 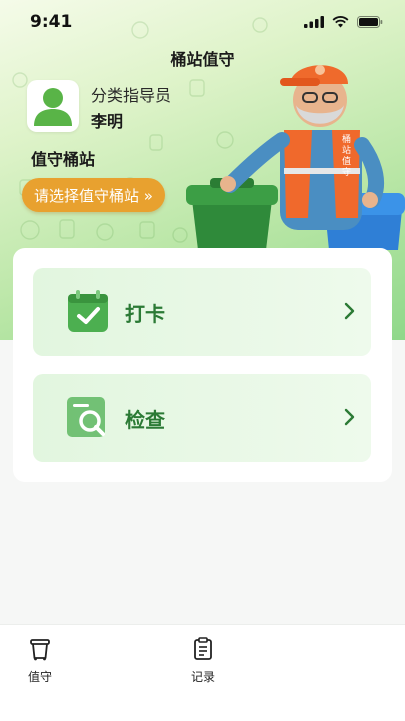 What do you see at coordinates (202, 22) in the screenshot?
I see `status-bar: 9:41` at bounding box center [202, 22].